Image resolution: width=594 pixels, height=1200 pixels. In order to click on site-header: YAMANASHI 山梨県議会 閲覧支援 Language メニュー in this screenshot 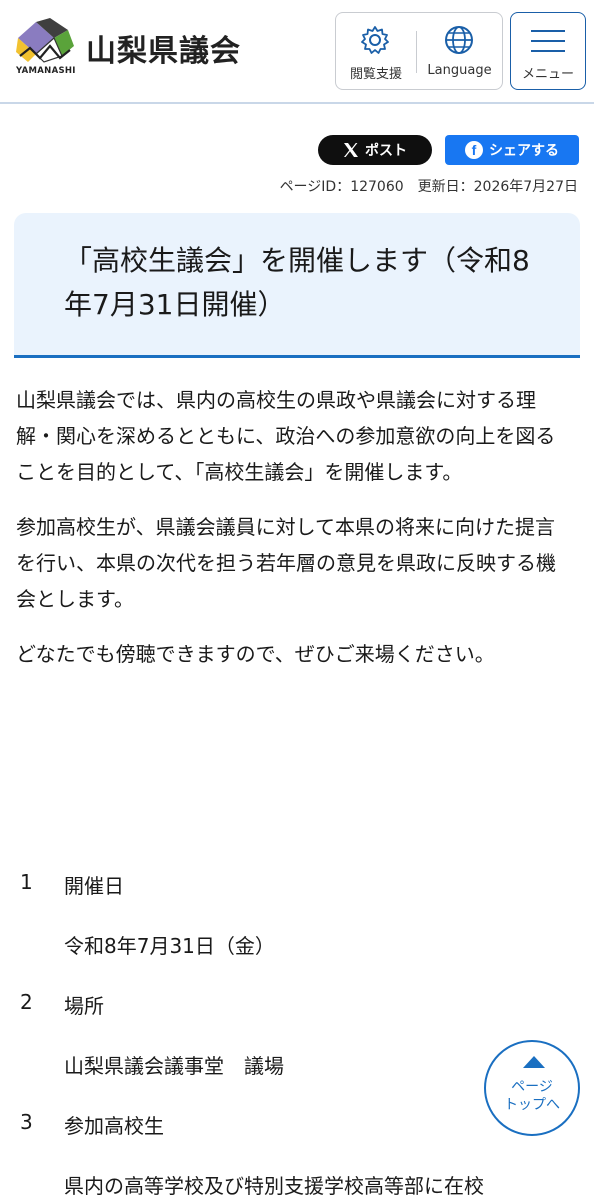, I will do `click(297, 52)`.